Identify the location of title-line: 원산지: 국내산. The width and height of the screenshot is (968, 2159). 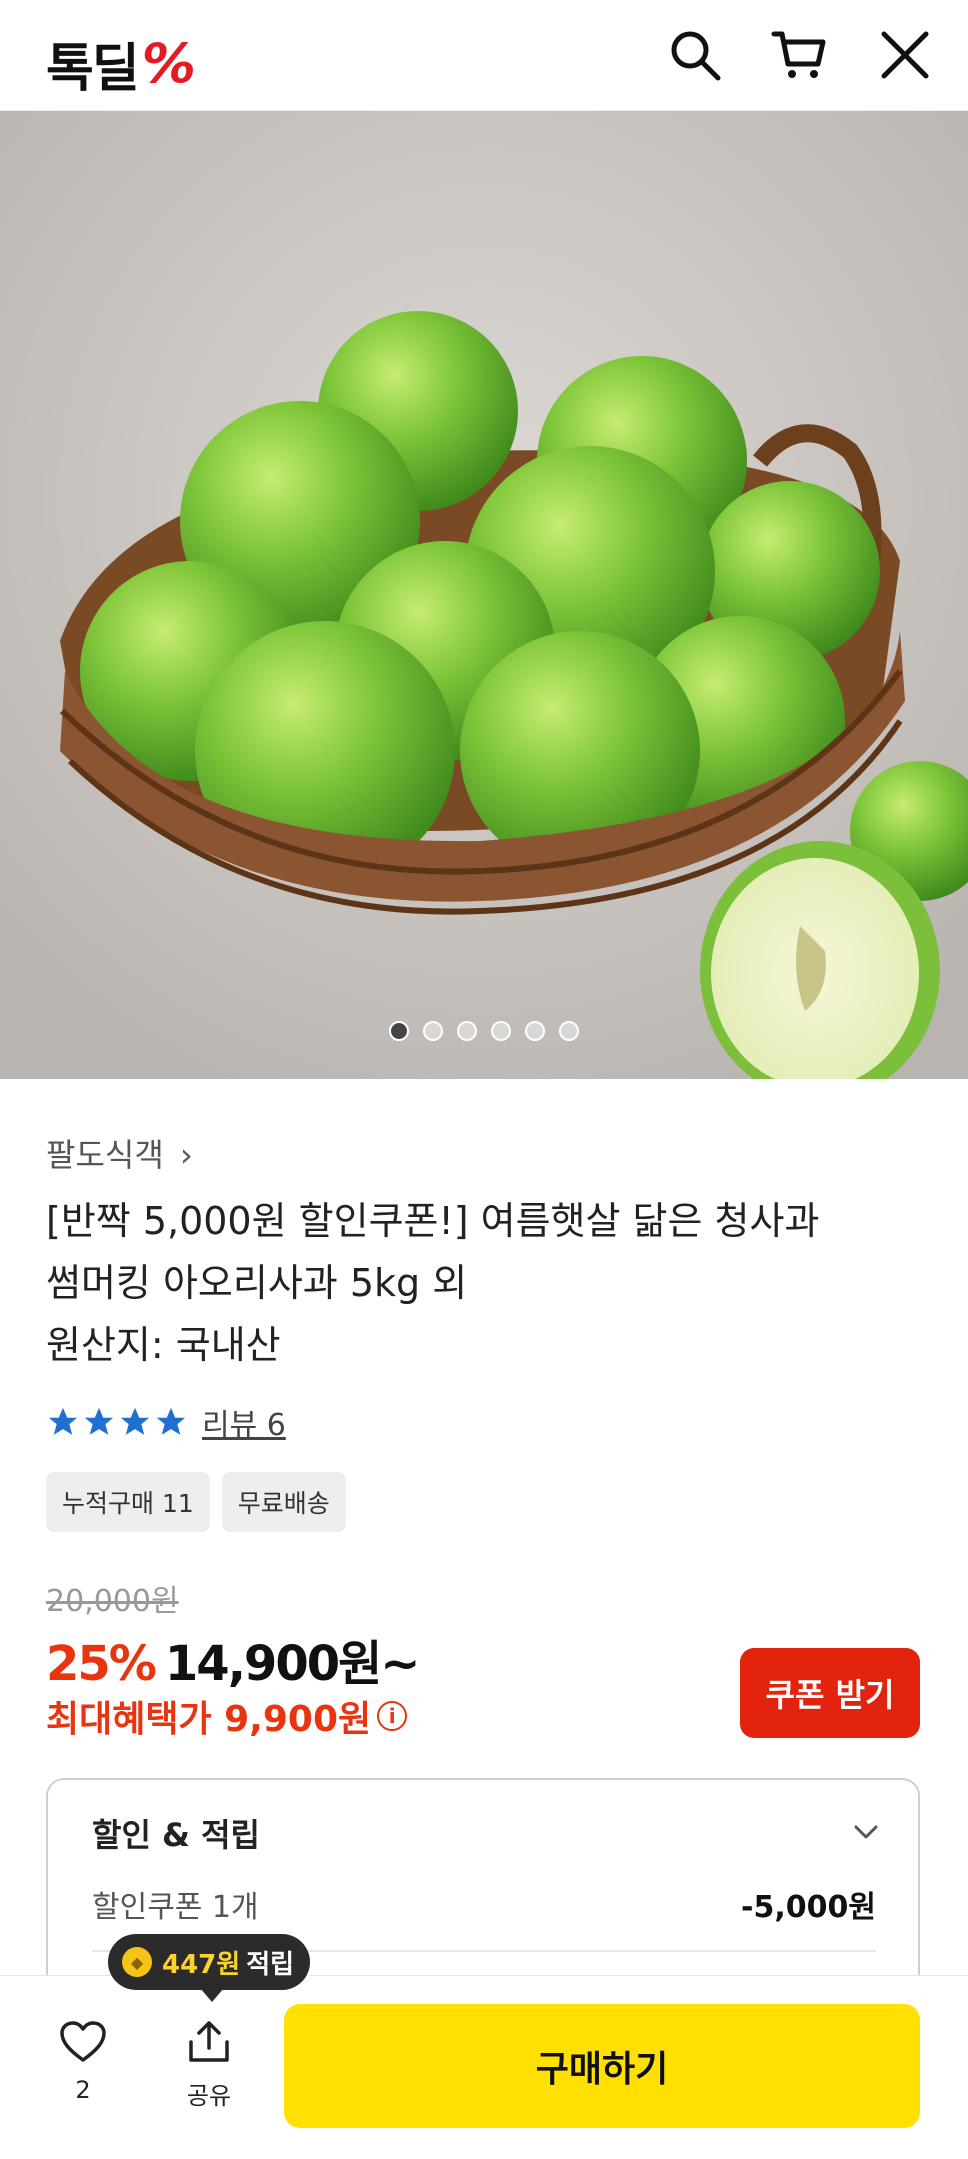
(163, 1345).